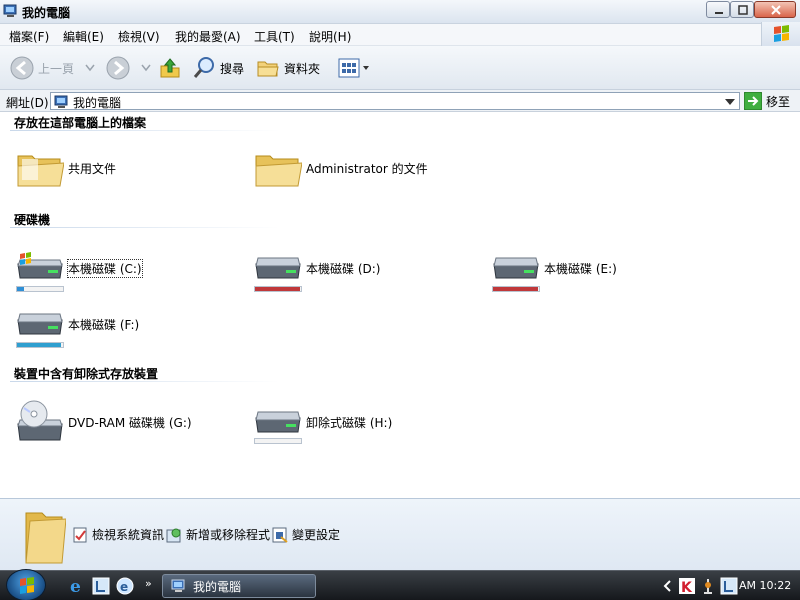  I want to click on group-header-drives: 硬碟機, so click(32, 220).